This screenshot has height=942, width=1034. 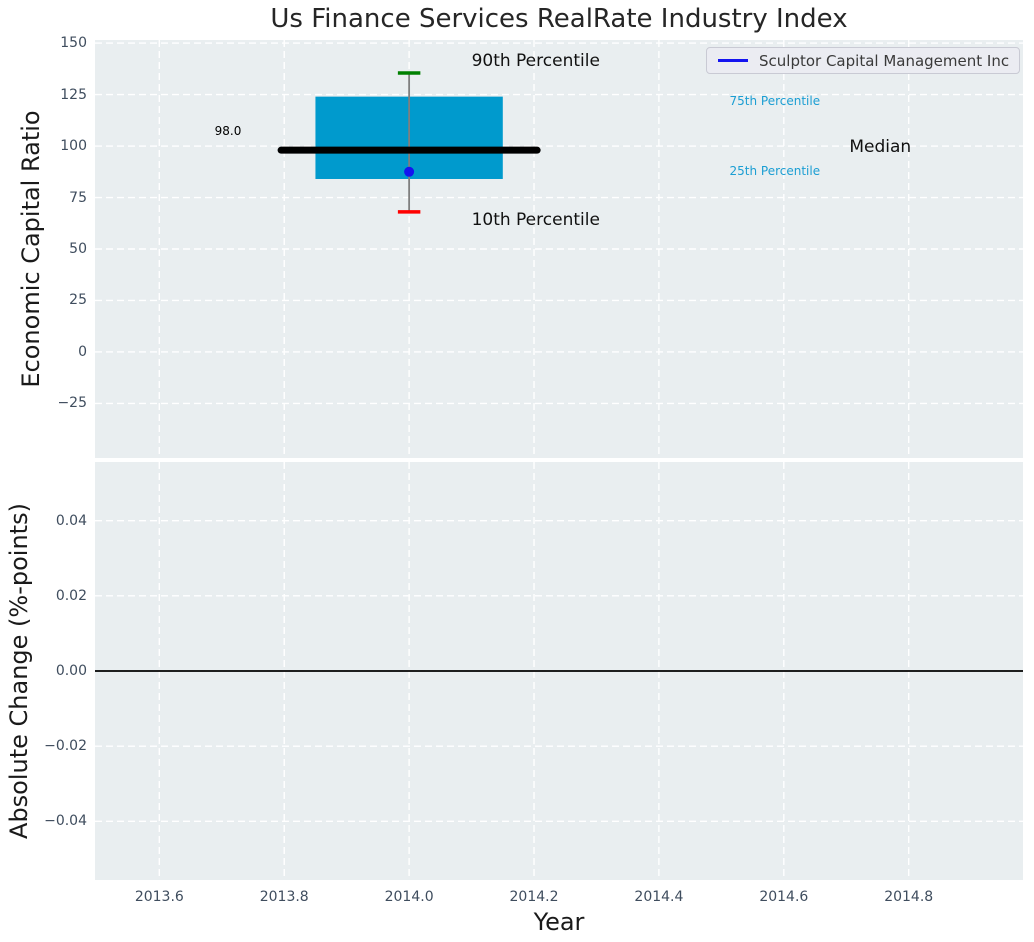 I want to click on x-tick-label: 2014.4, so click(x=659, y=897).